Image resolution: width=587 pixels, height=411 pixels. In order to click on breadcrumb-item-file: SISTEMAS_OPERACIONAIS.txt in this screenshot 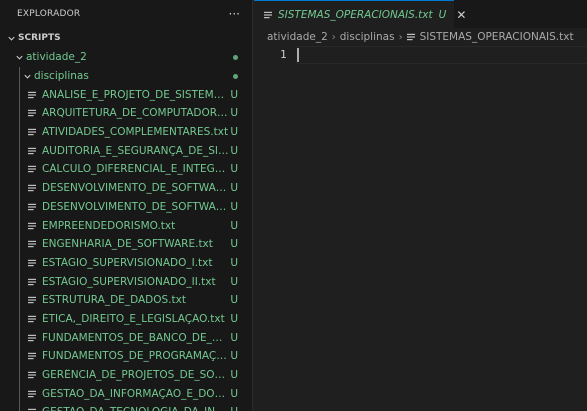, I will do `click(497, 37)`.